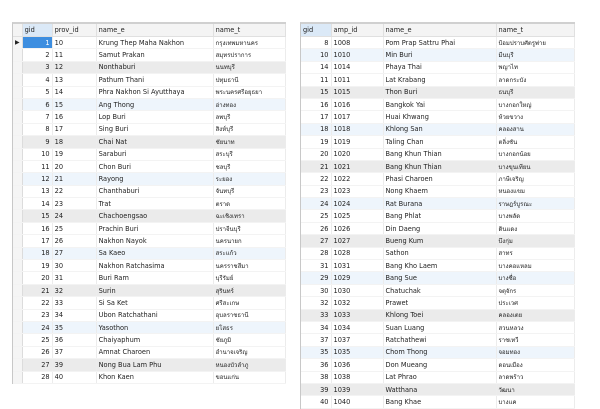  Describe the element at coordinates (249, 192) in the screenshot. I see `name-t-cell: จันทบุรี` at that location.